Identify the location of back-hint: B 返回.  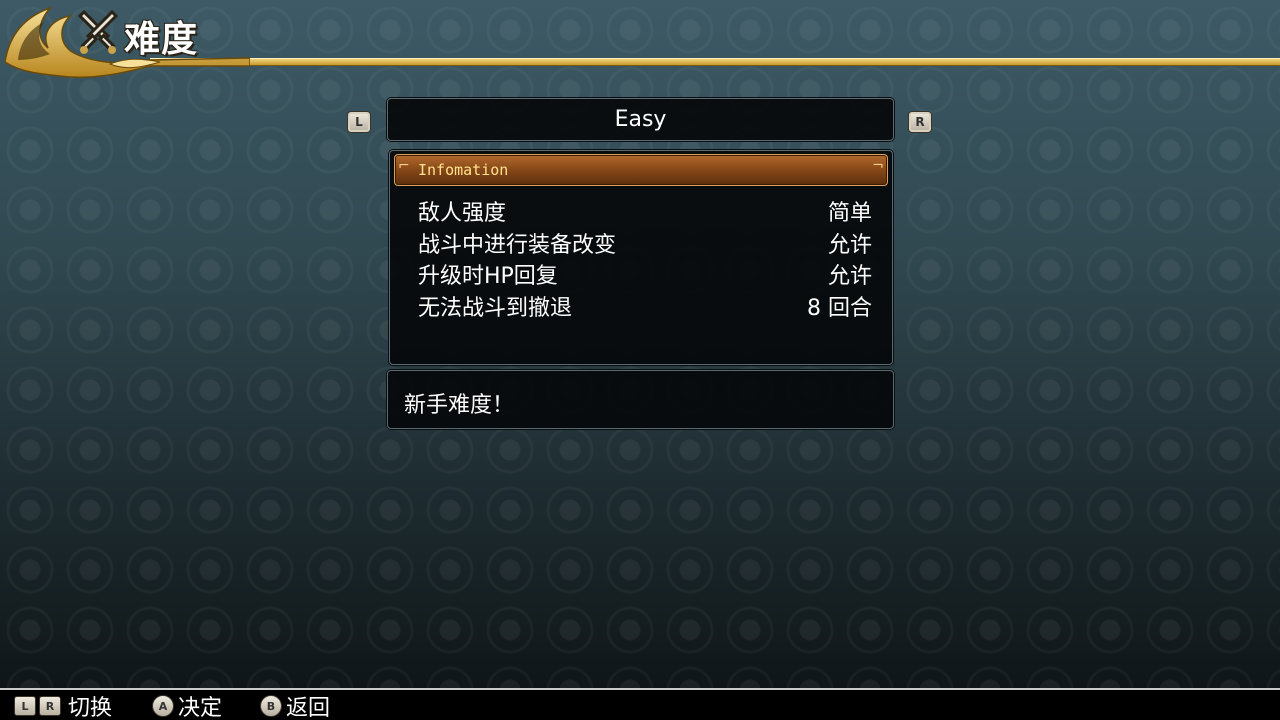
(295, 705).